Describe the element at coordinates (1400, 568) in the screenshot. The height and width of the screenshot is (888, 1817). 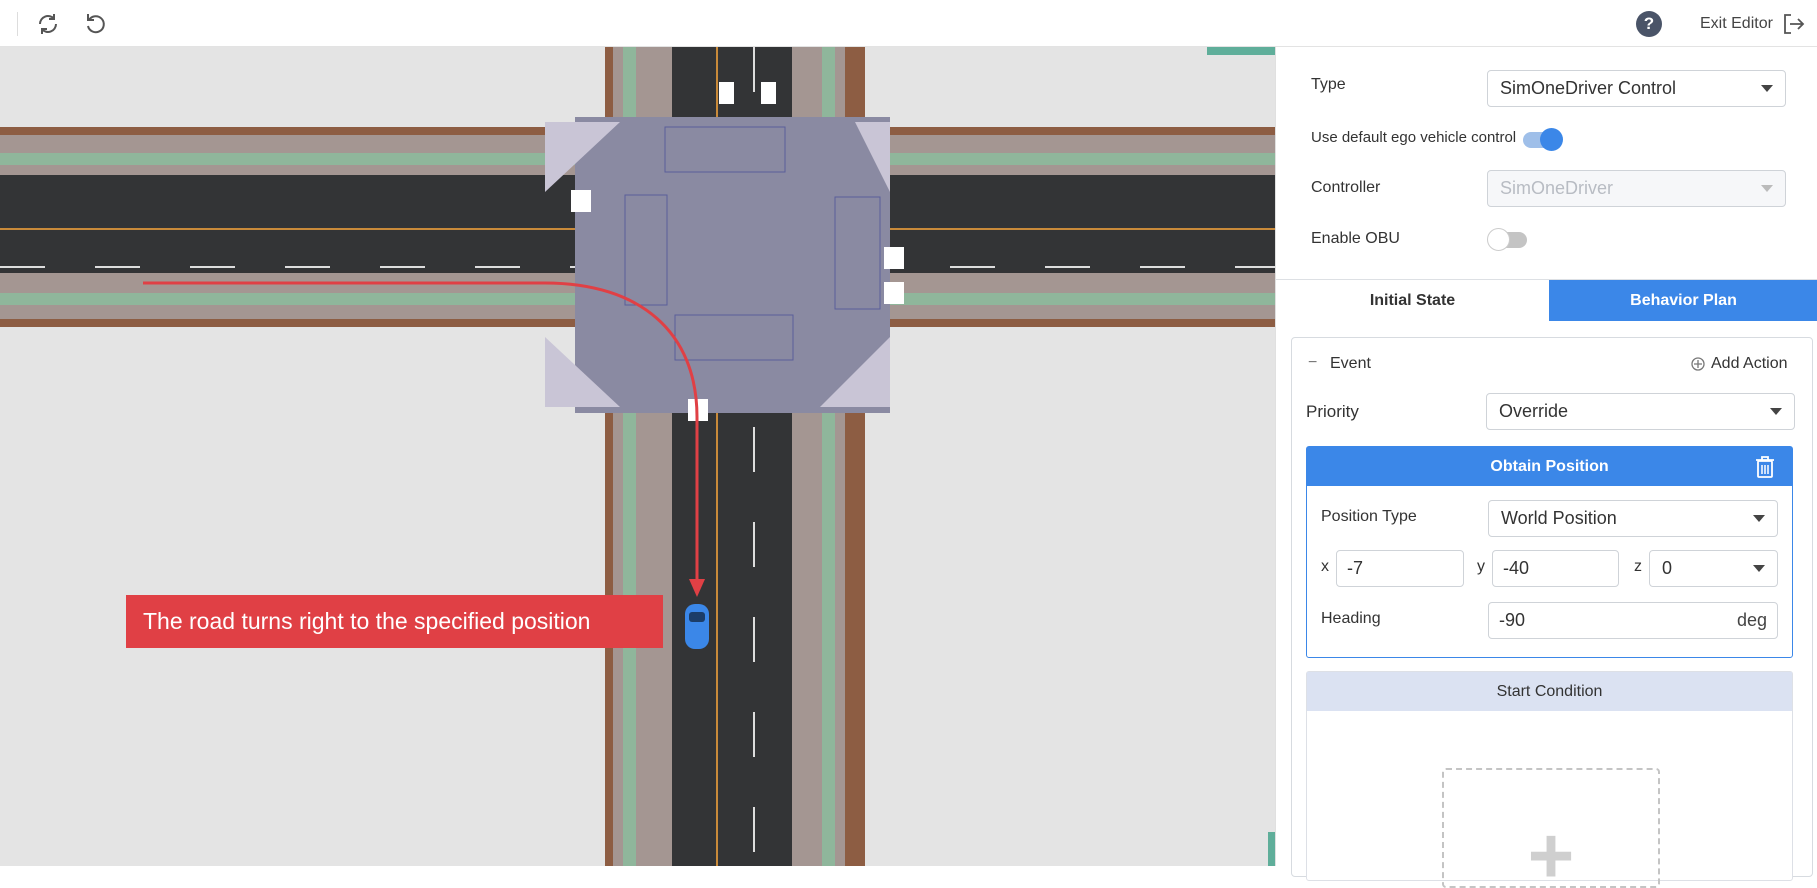
I see `x-input: -7` at that location.